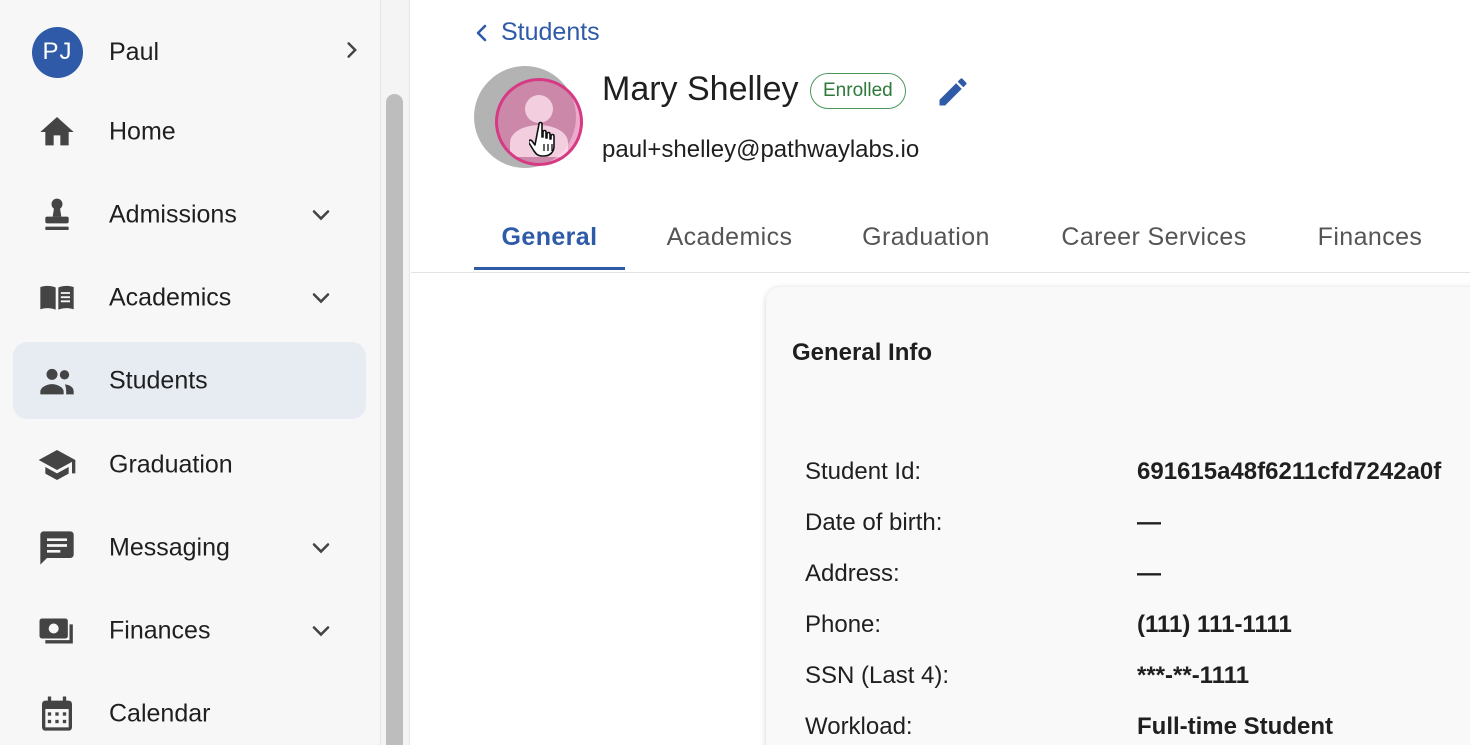 Image resolution: width=1470 pixels, height=745 pixels. What do you see at coordinates (57, 130) in the screenshot?
I see `home-icon` at bounding box center [57, 130].